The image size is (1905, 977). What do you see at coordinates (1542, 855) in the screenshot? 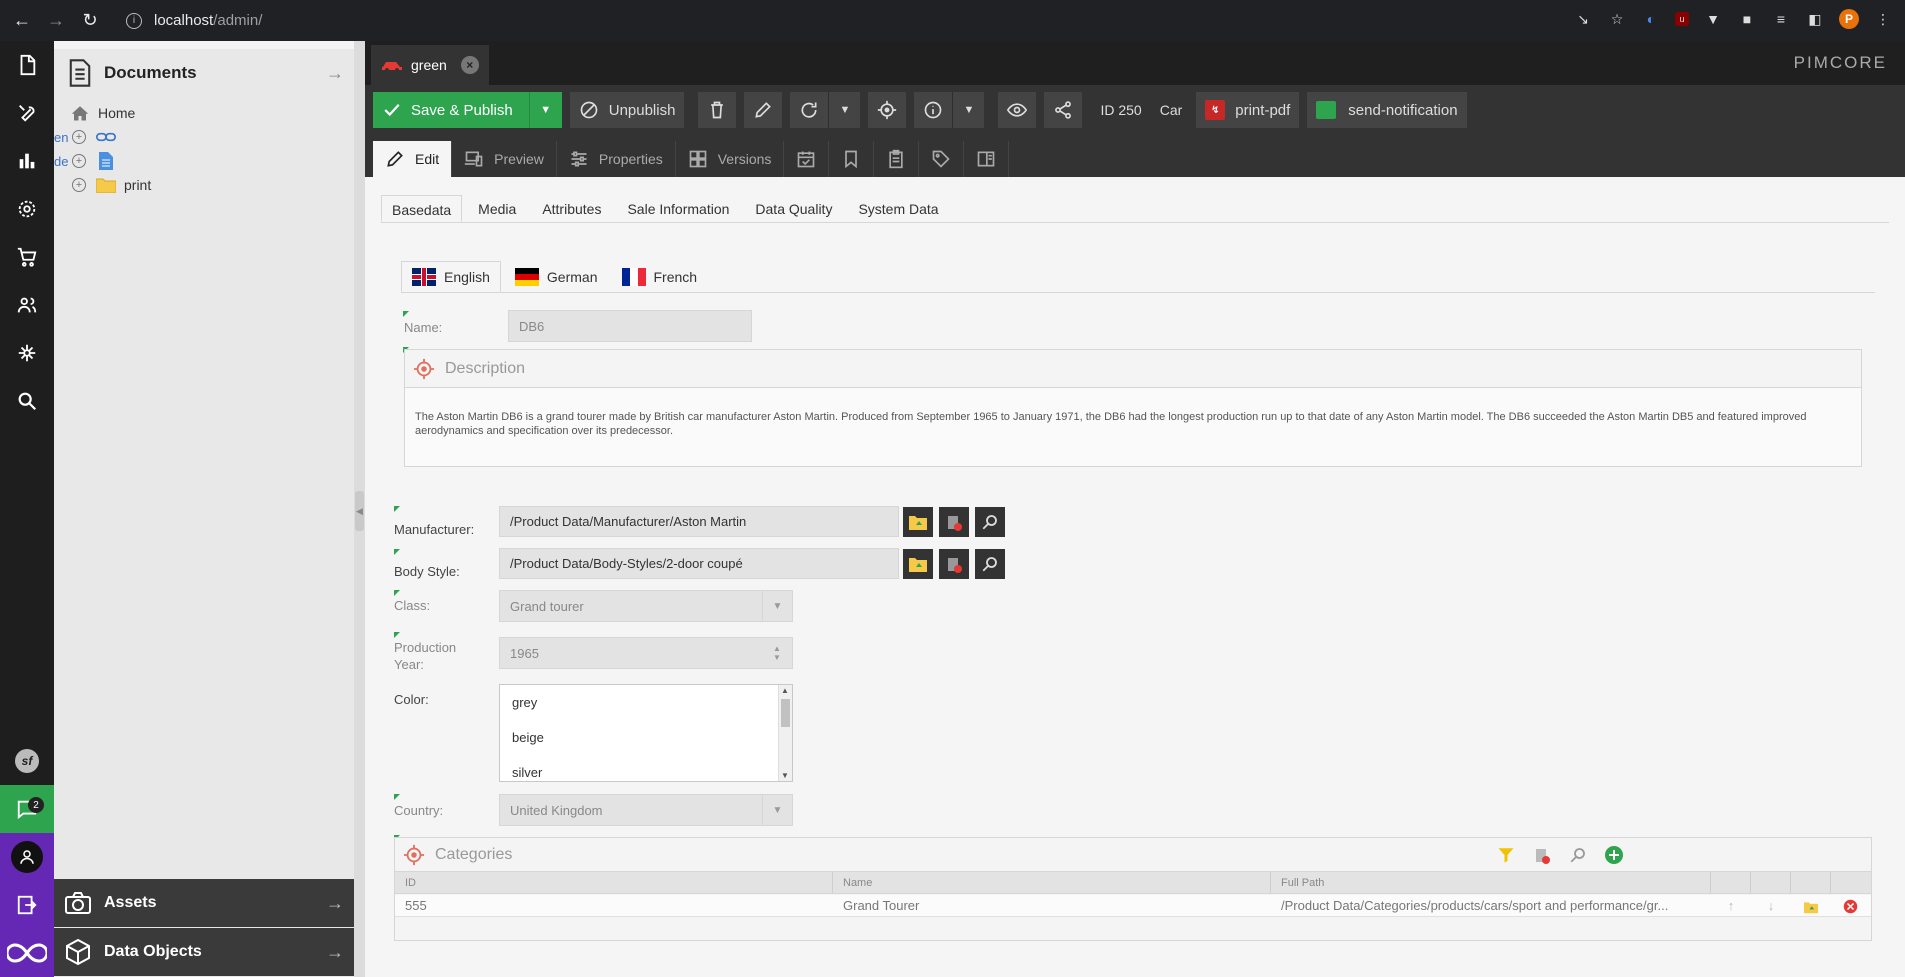
I see `clear-all-icon` at bounding box center [1542, 855].